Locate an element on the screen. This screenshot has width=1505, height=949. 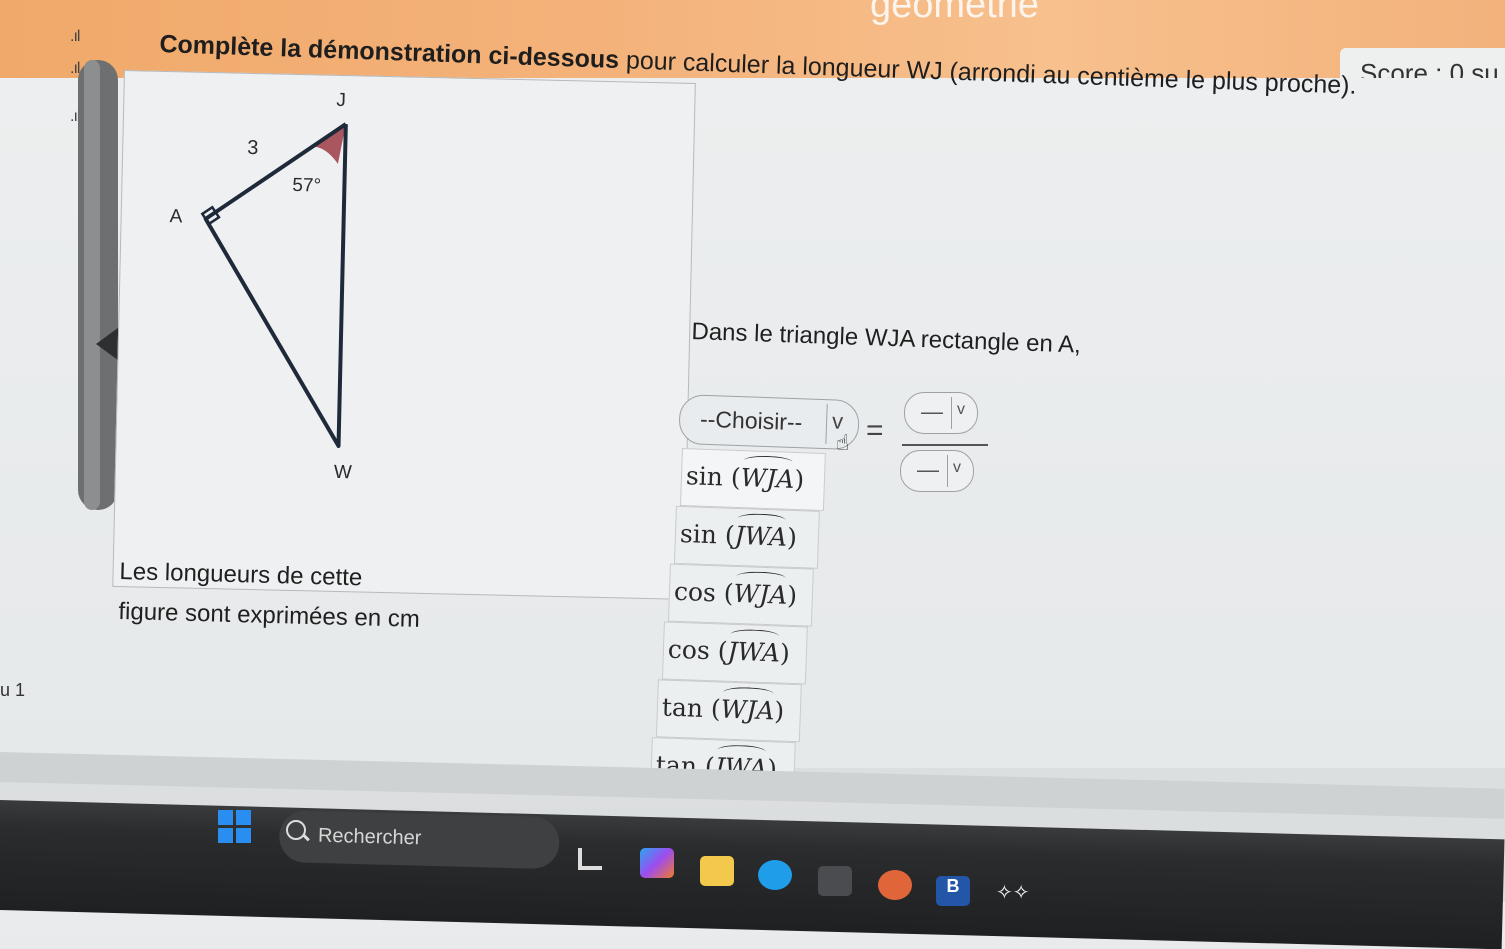
folder-icon is located at coordinates (717, 871).